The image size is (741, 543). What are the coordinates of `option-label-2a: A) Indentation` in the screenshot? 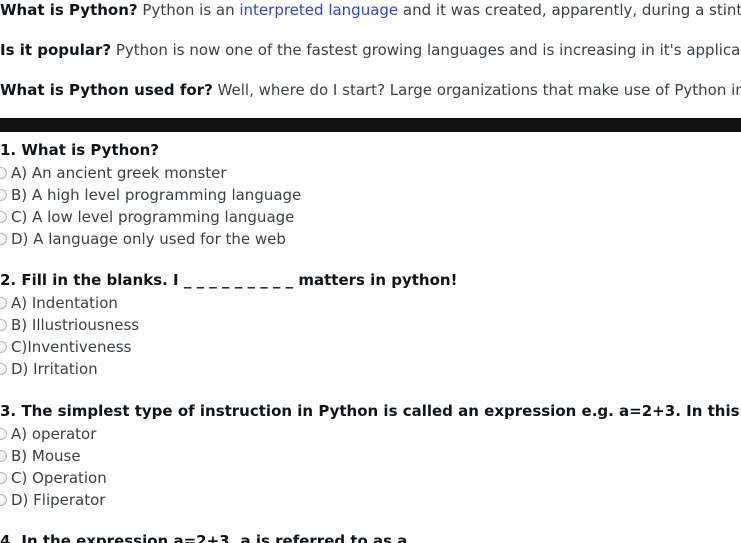 It's located at (64, 303).